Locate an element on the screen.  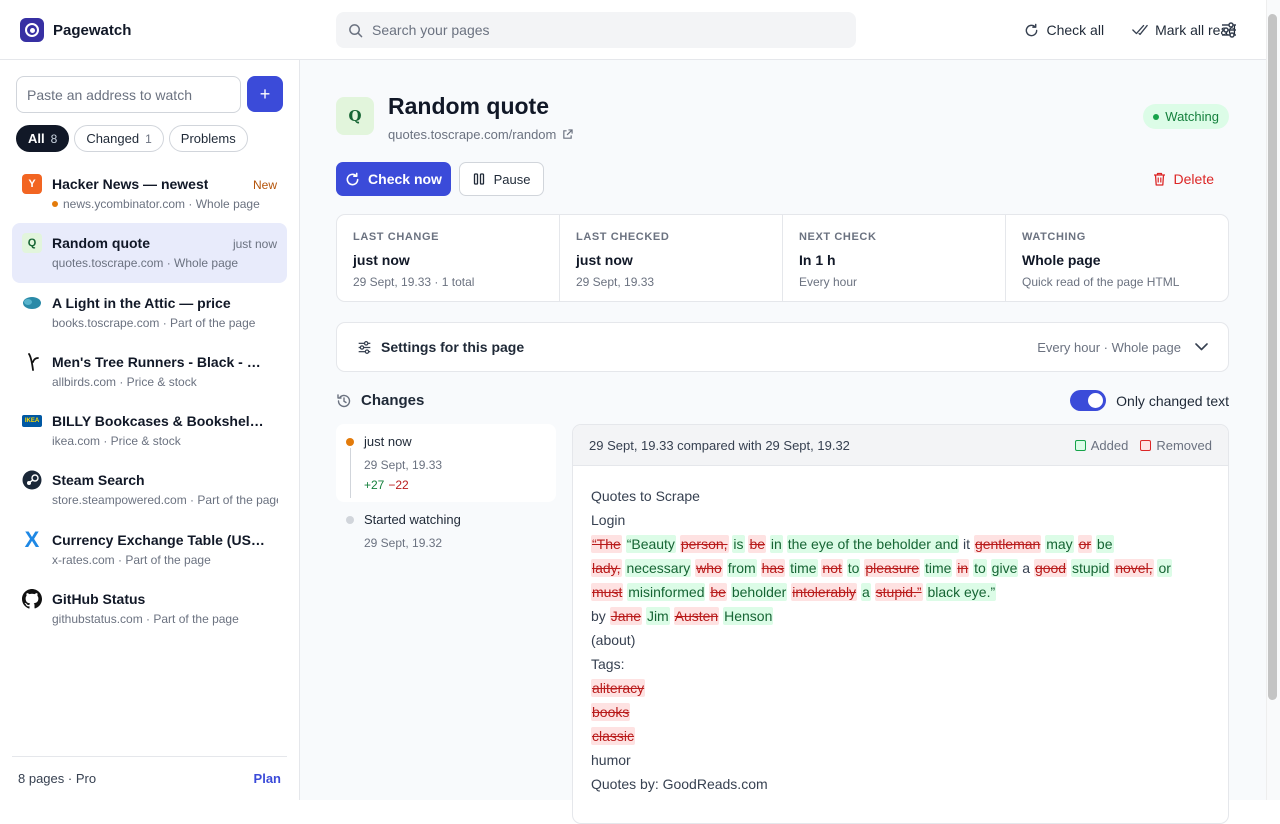
toggle-label: Only changed text is located at coordinates (1172, 400).